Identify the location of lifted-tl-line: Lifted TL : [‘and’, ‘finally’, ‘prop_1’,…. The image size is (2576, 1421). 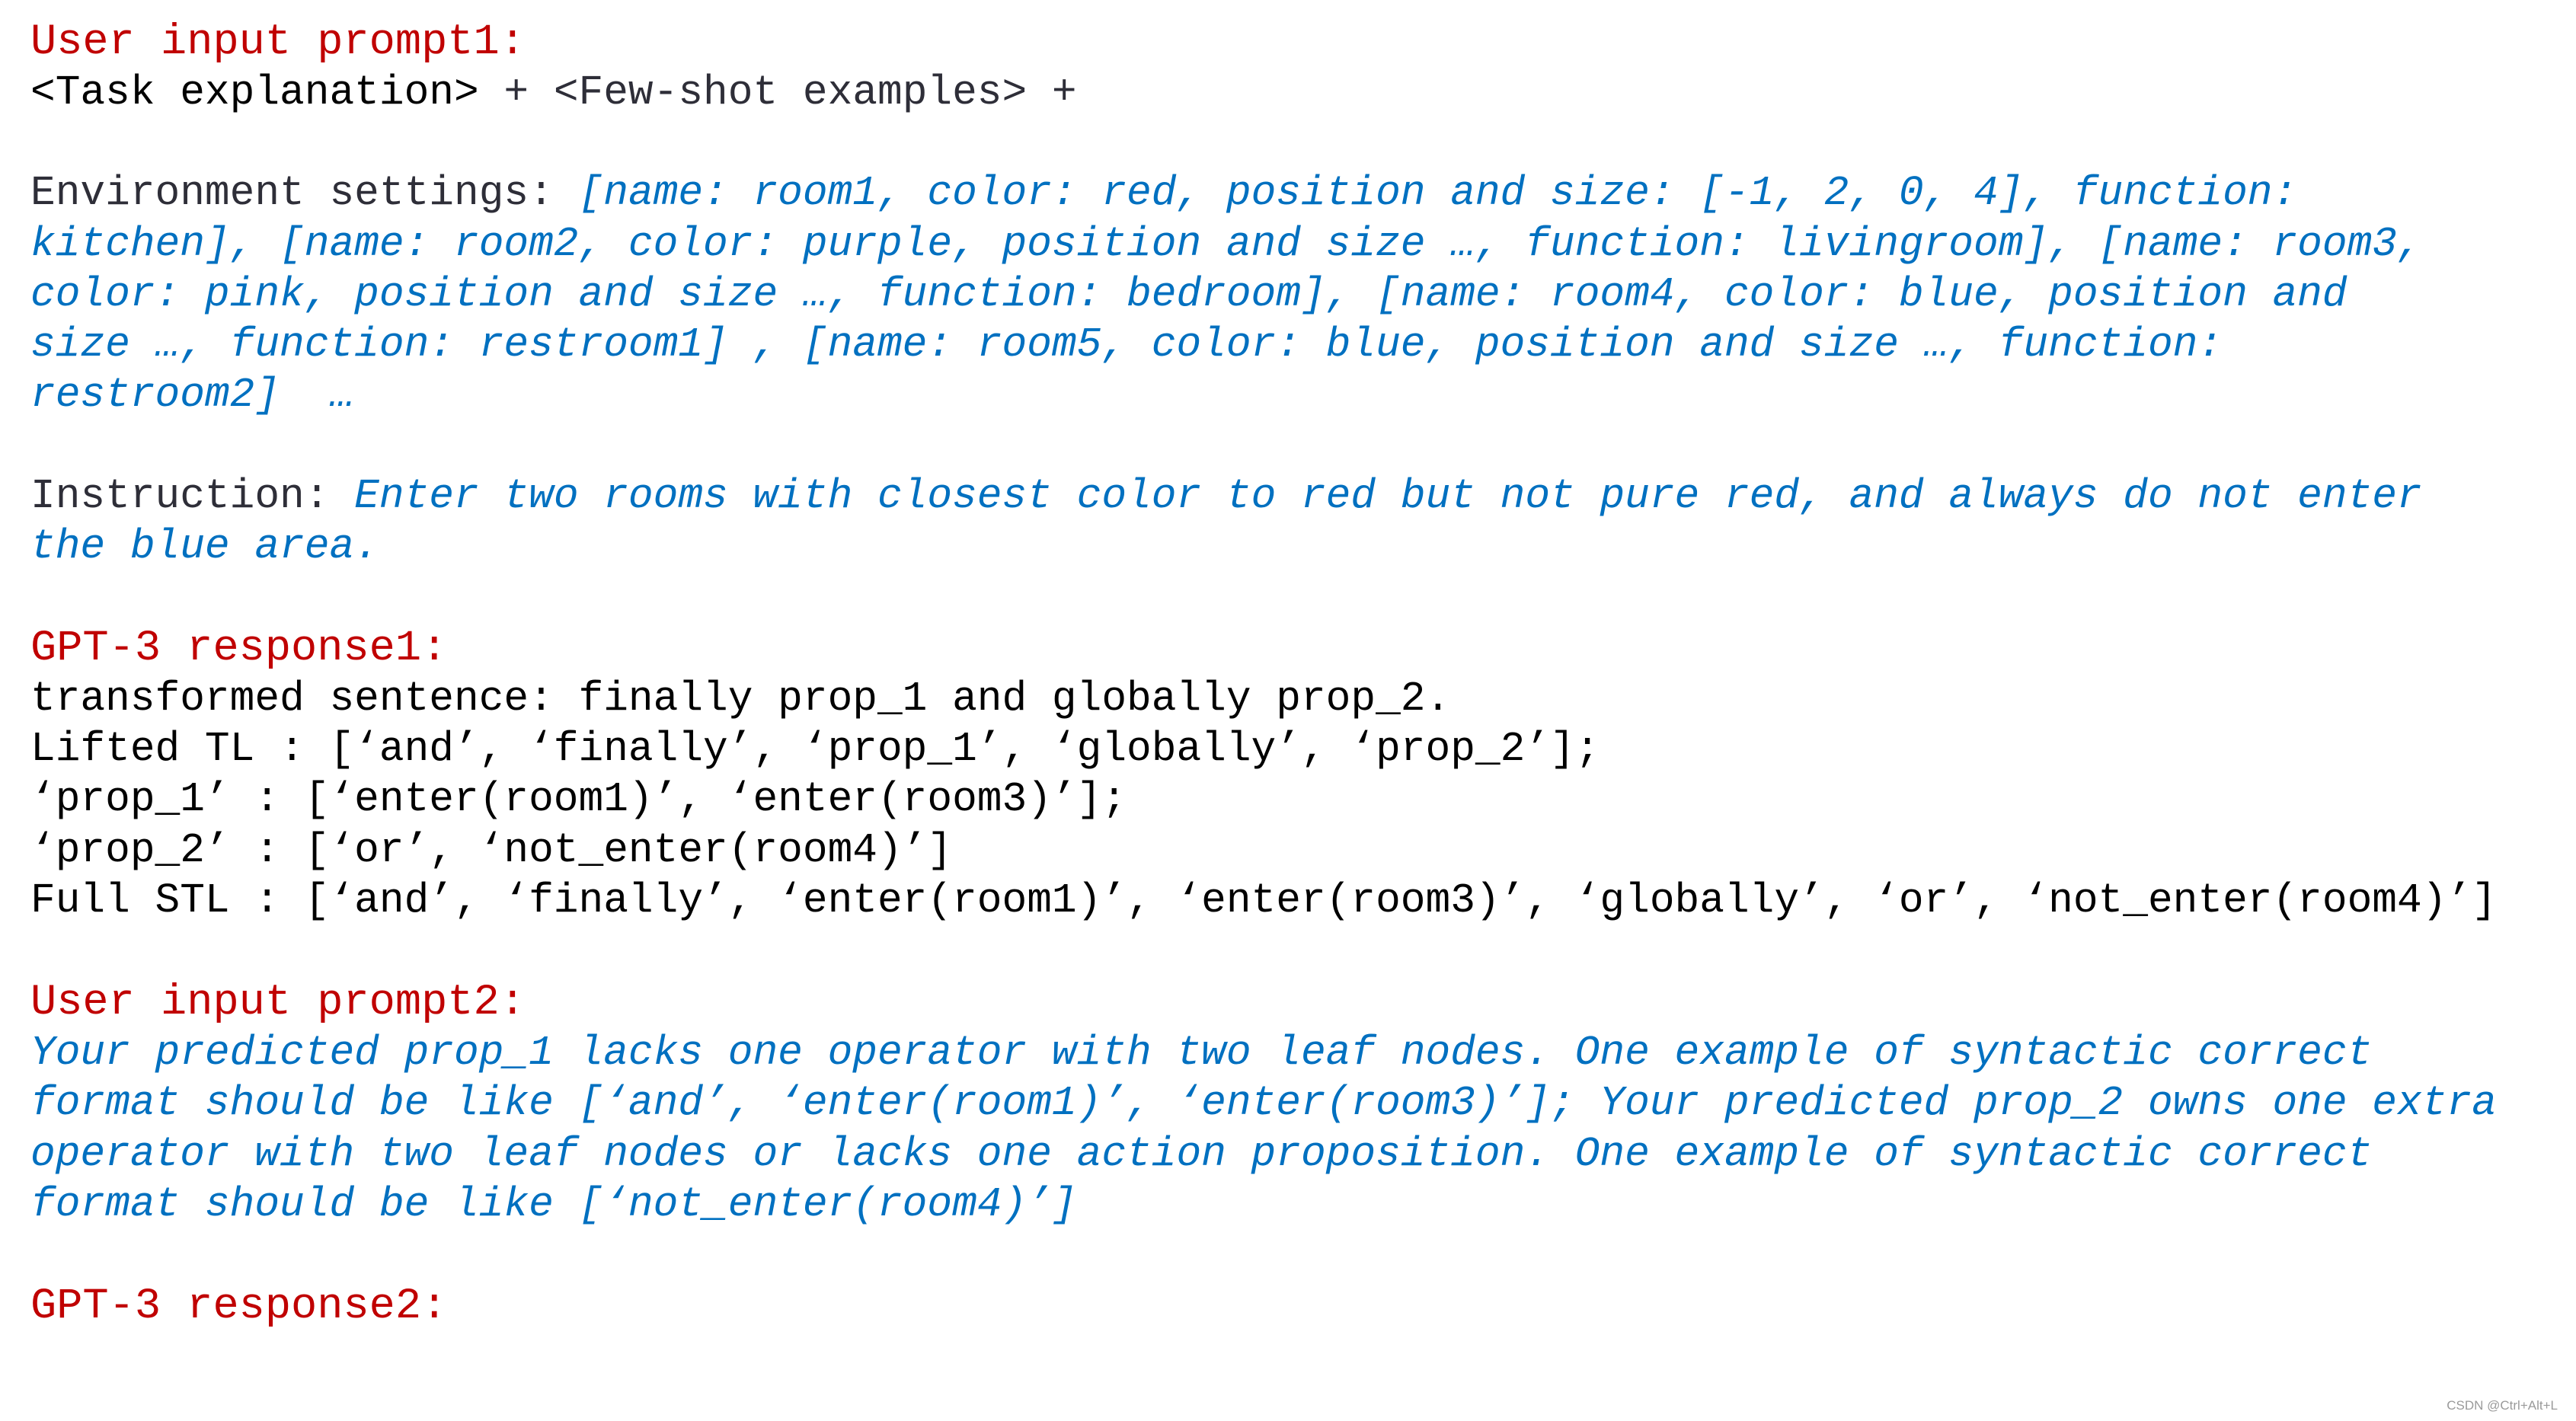
(815, 750).